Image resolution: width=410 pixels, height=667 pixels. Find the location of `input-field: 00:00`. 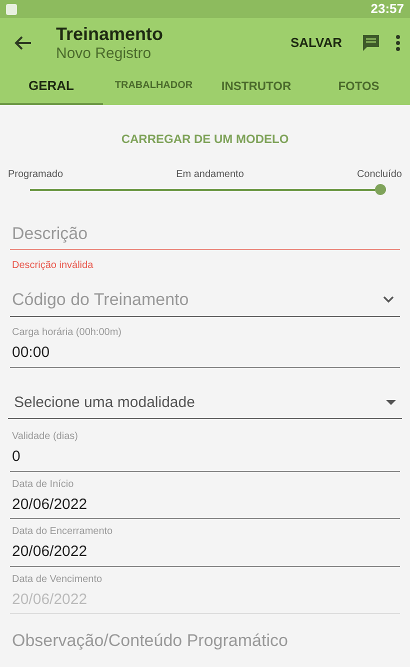

input-field: 00:00 is located at coordinates (205, 354).